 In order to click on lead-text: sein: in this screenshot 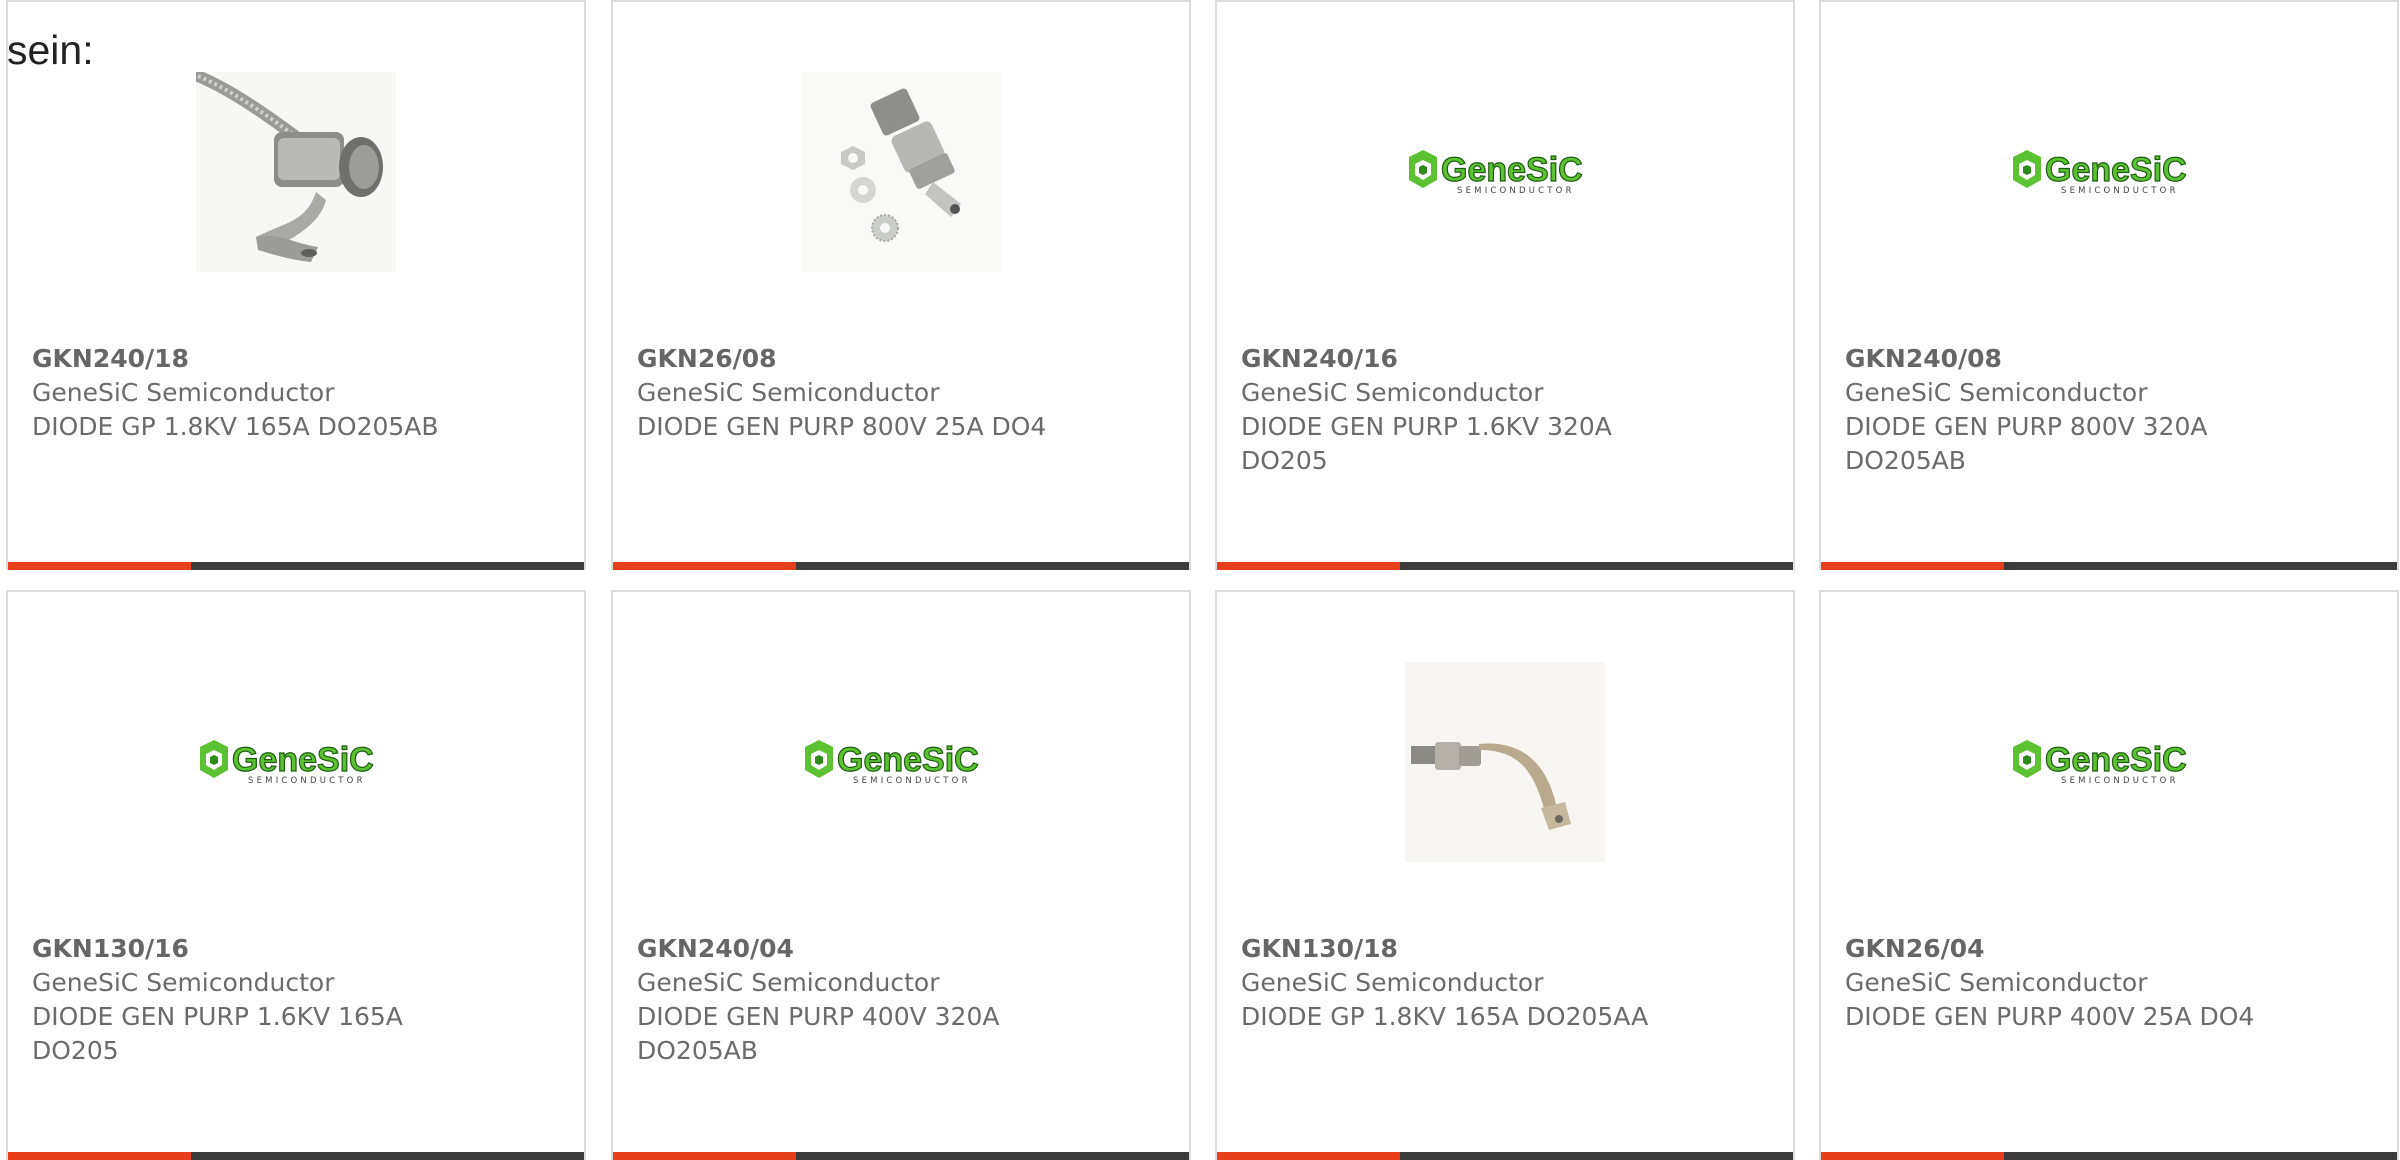, I will do `click(50, 50)`.